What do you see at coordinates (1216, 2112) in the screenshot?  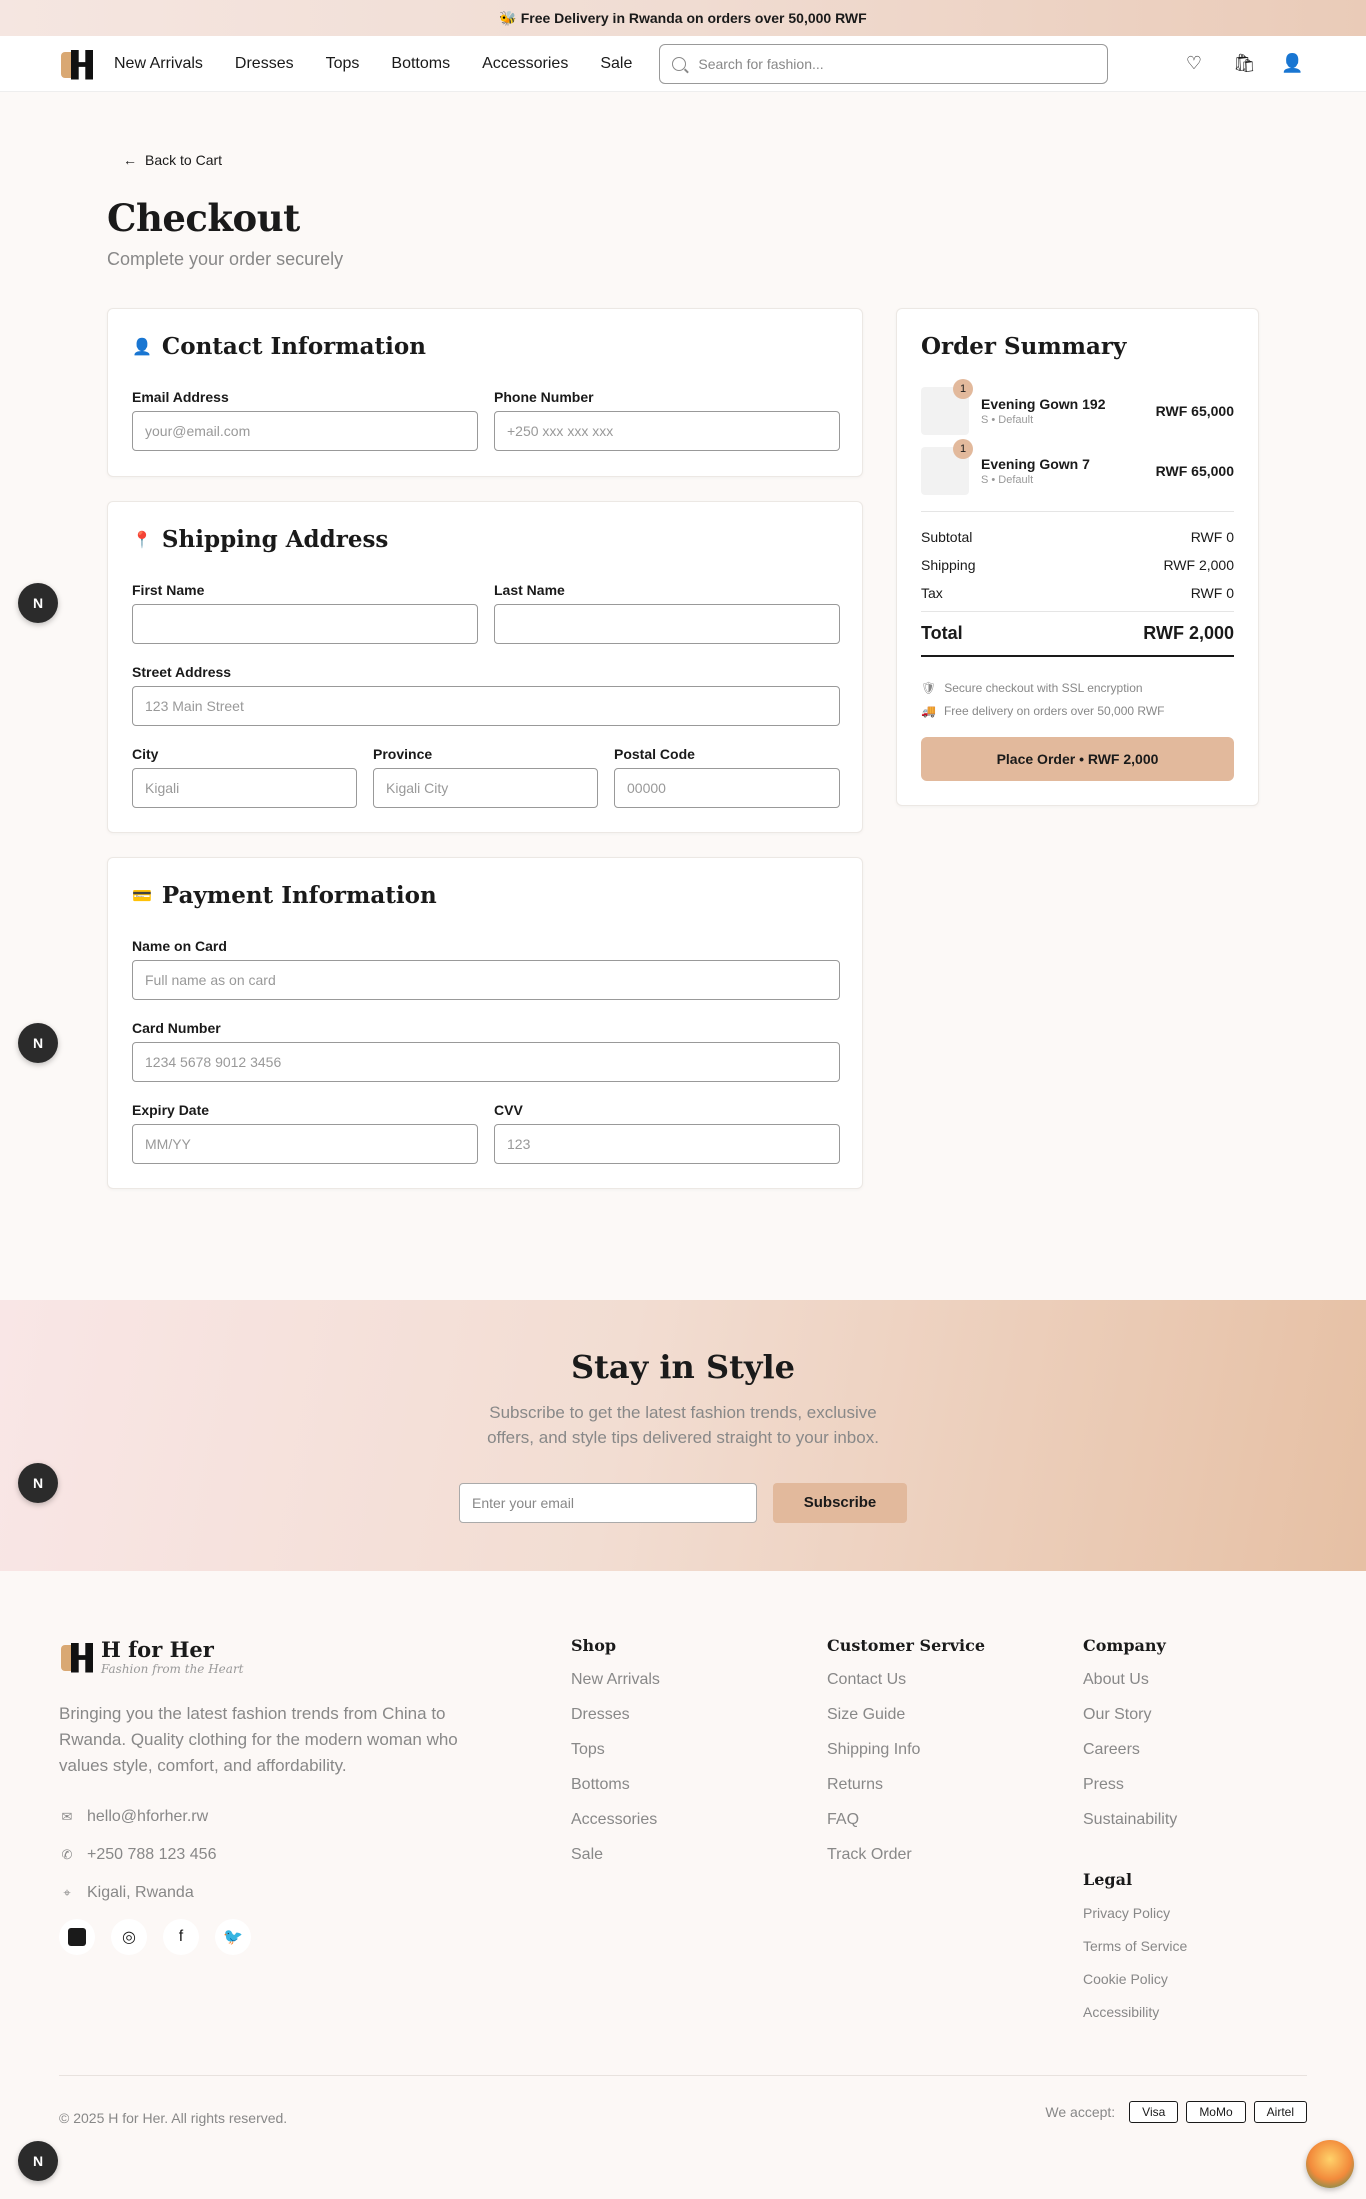 I see `momo-badge: MoMo` at bounding box center [1216, 2112].